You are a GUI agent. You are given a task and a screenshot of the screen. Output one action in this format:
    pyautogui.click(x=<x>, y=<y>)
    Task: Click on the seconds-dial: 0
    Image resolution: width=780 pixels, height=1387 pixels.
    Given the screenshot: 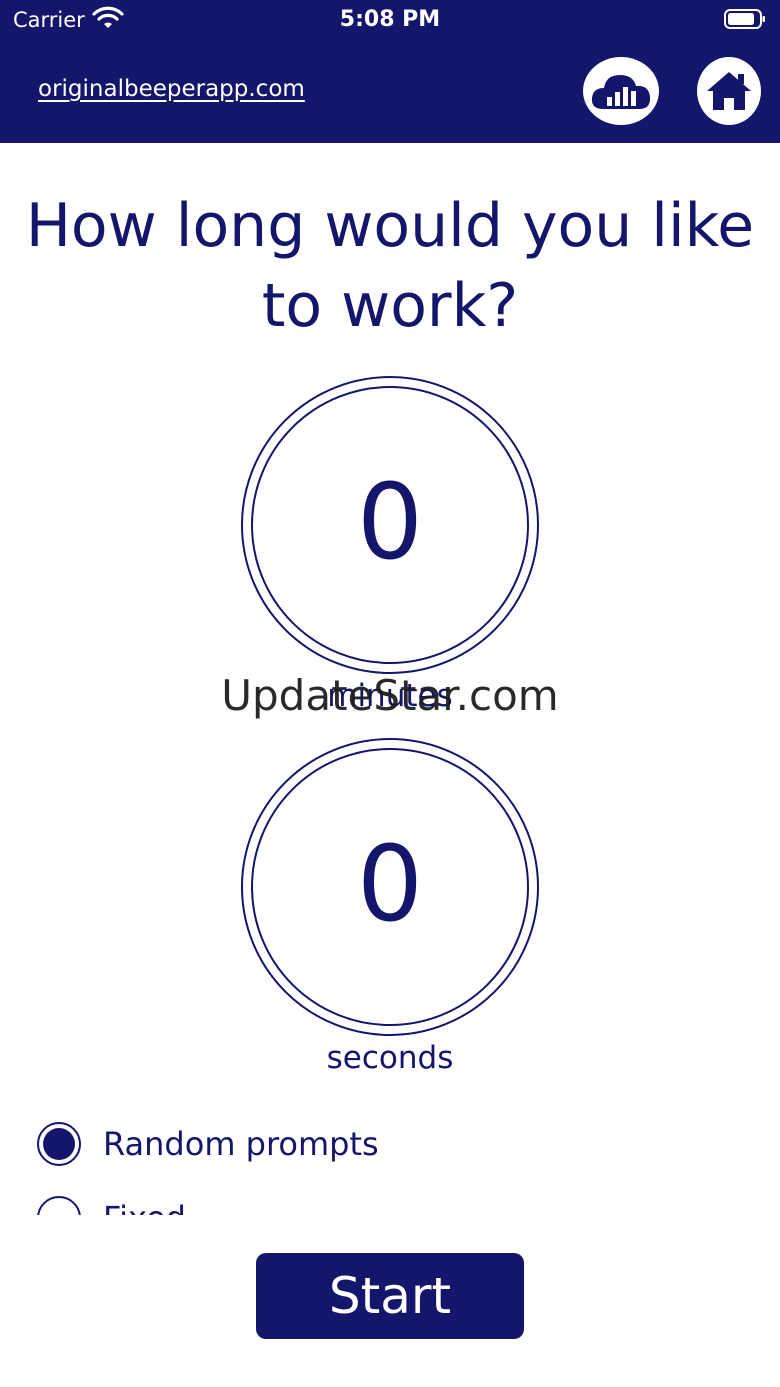 What is the action you would take?
    pyautogui.click(x=390, y=887)
    